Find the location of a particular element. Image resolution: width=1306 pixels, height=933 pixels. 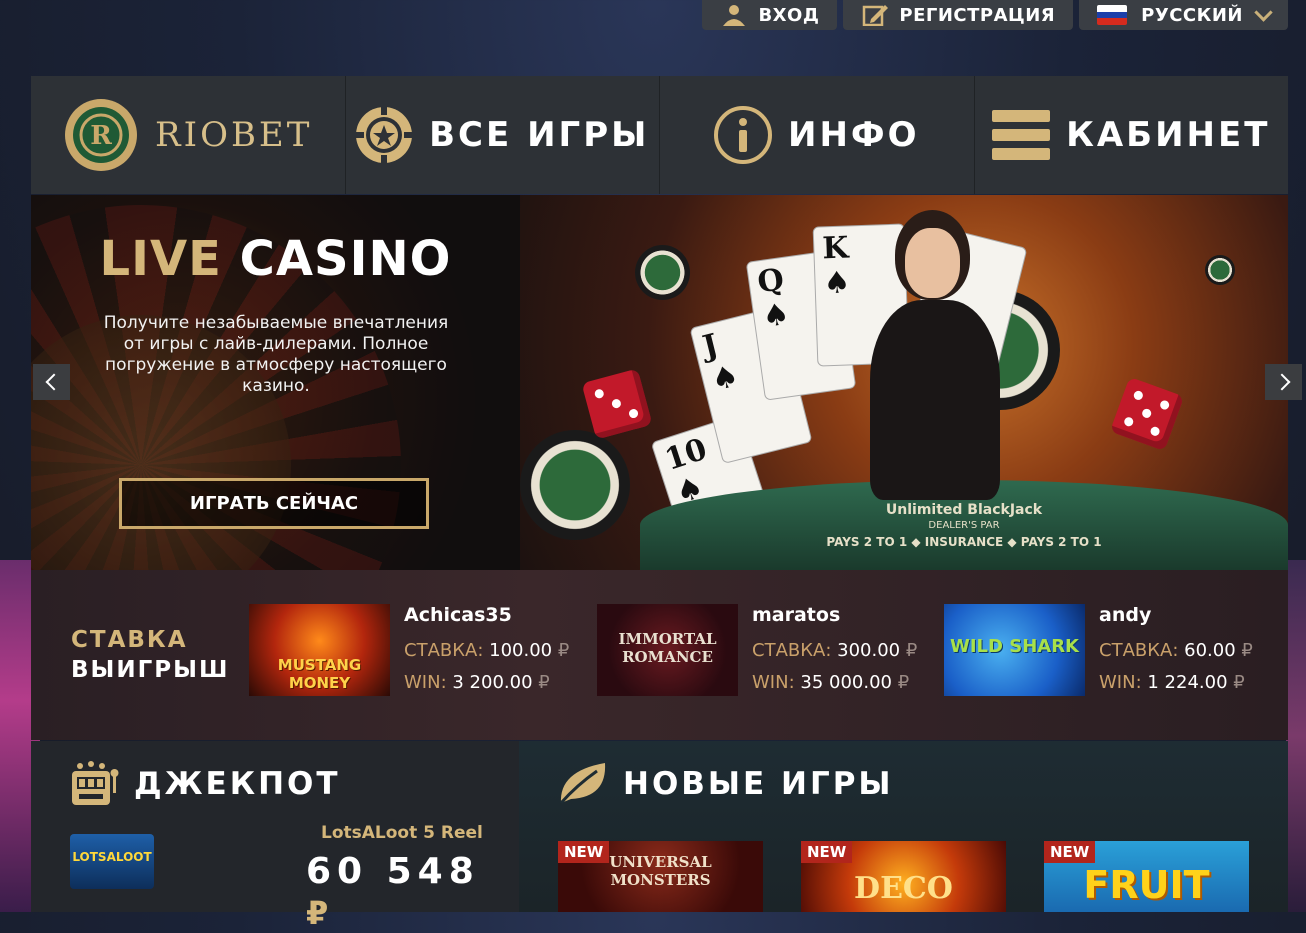

top-bar: ВХОД РЕГИСТРАЦИЯ РУССКИЙ is located at coordinates (1004, 15).